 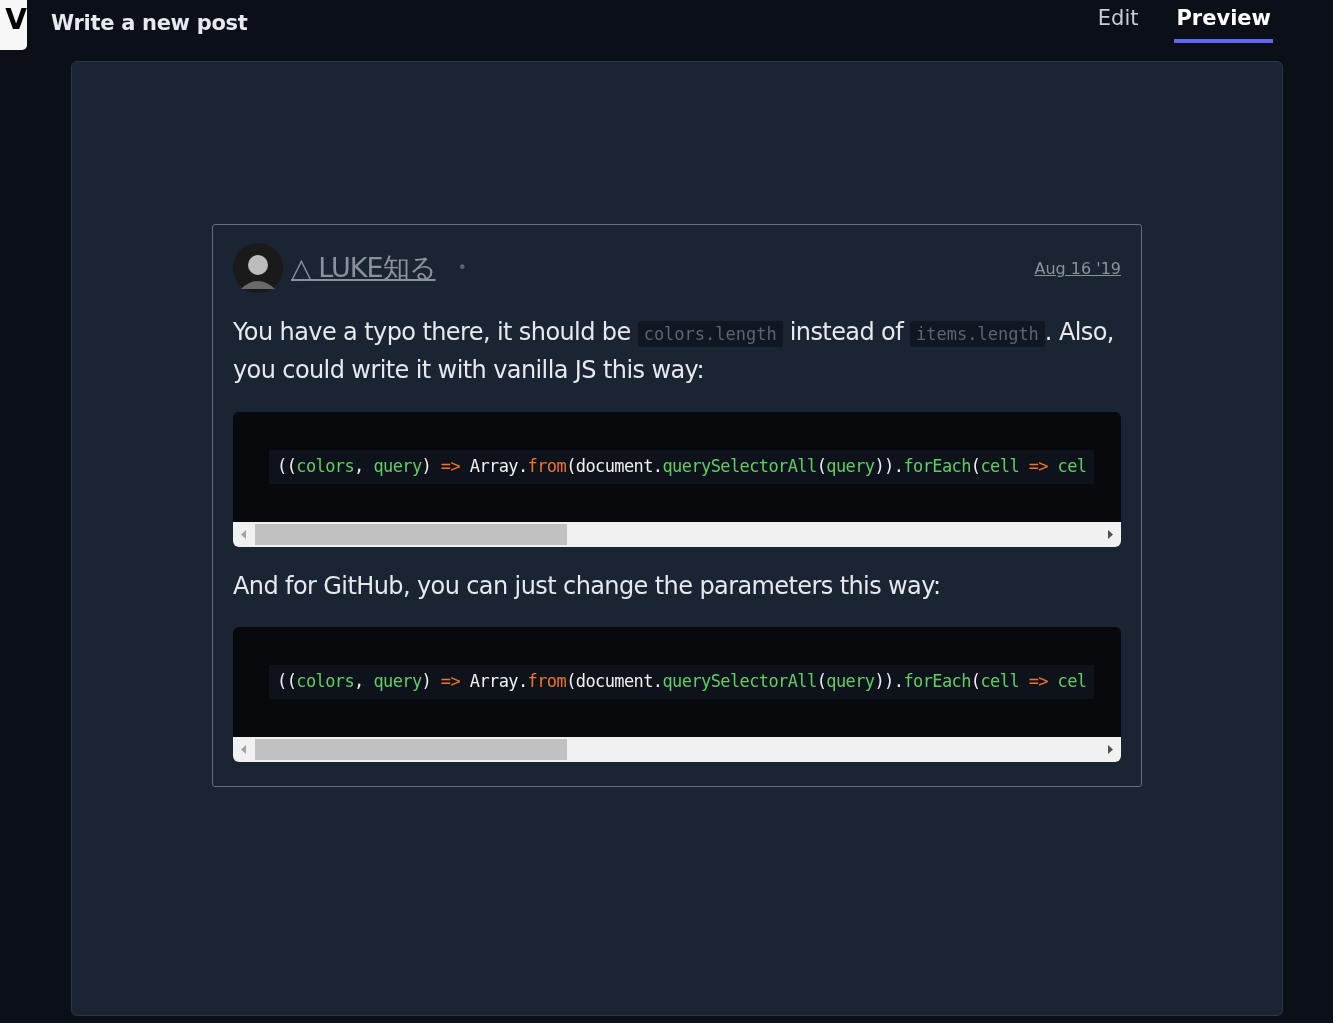 I want to click on tab: Preview, so click(x=1223, y=22).